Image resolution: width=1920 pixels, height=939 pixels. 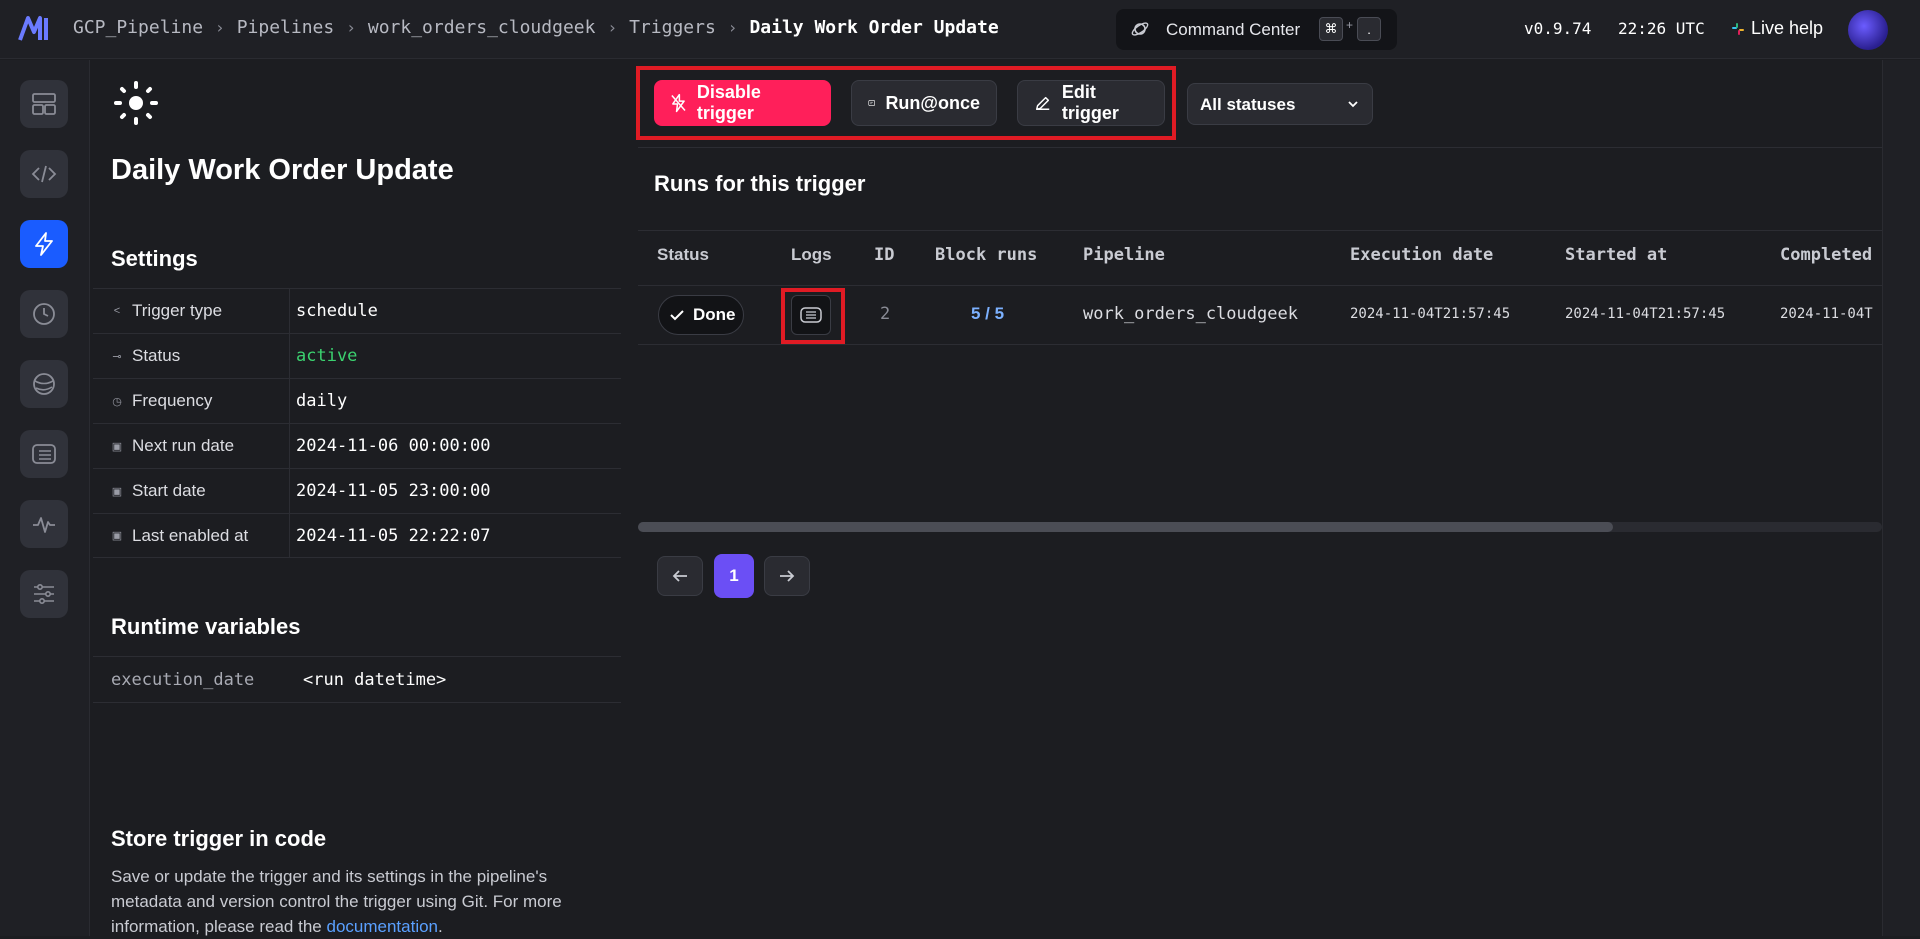 What do you see at coordinates (884, 255) in the screenshot?
I see `column-header-id: ID` at bounding box center [884, 255].